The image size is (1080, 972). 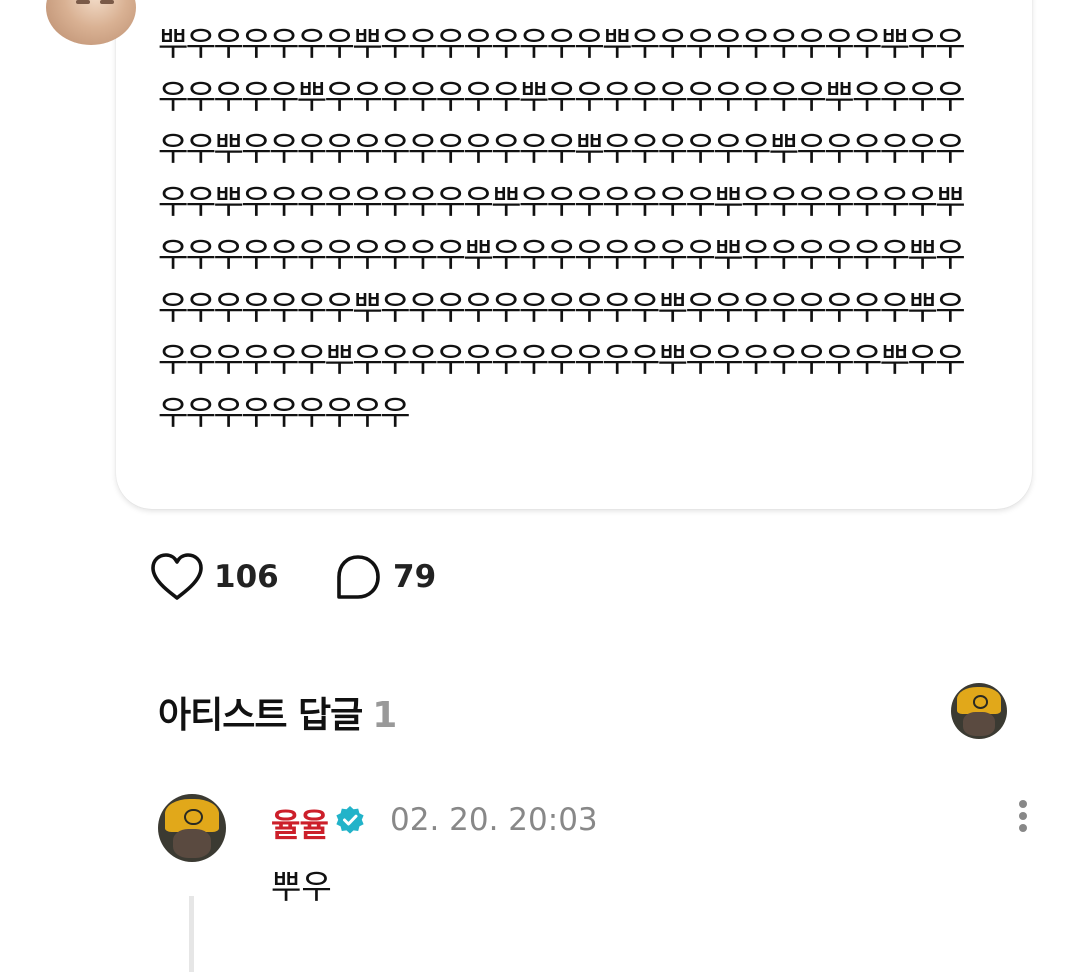 I want to click on artist-avatar-small, so click(x=979, y=711).